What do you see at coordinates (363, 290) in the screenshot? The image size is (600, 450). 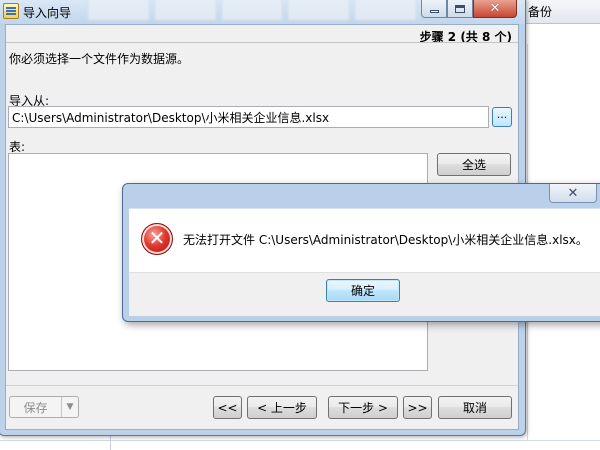 I see `ok-button: 确定` at bounding box center [363, 290].